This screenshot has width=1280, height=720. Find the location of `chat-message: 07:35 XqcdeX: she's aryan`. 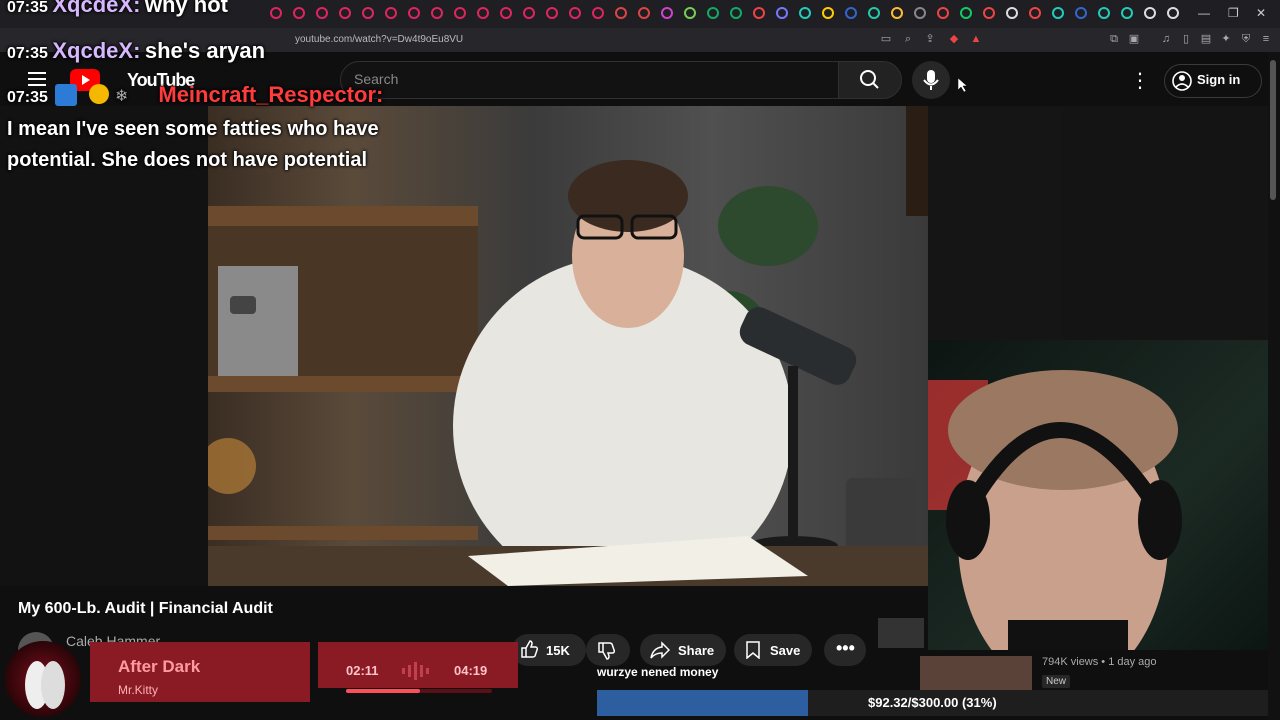

chat-message: 07:35 XqcdeX: she's aryan is located at coordinates (136, 50).